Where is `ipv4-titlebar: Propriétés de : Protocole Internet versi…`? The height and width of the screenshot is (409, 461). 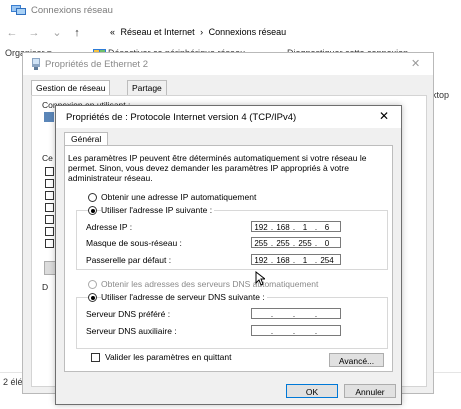 ipv4-titlebar: Propriétés de : Protocole Internet versi… is located at coordinates (228, 117).